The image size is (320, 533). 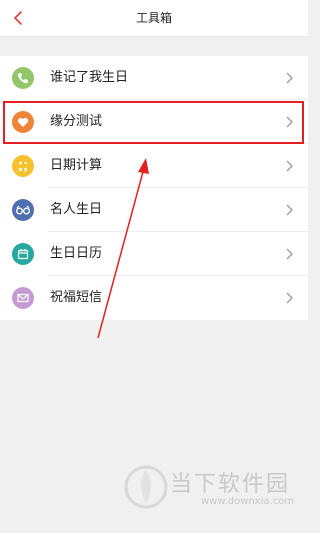 What do you see at coordinates (76, 165) in the screenshot?
I see `list-item-label: 日期计算` at bounding box center [76, 165].